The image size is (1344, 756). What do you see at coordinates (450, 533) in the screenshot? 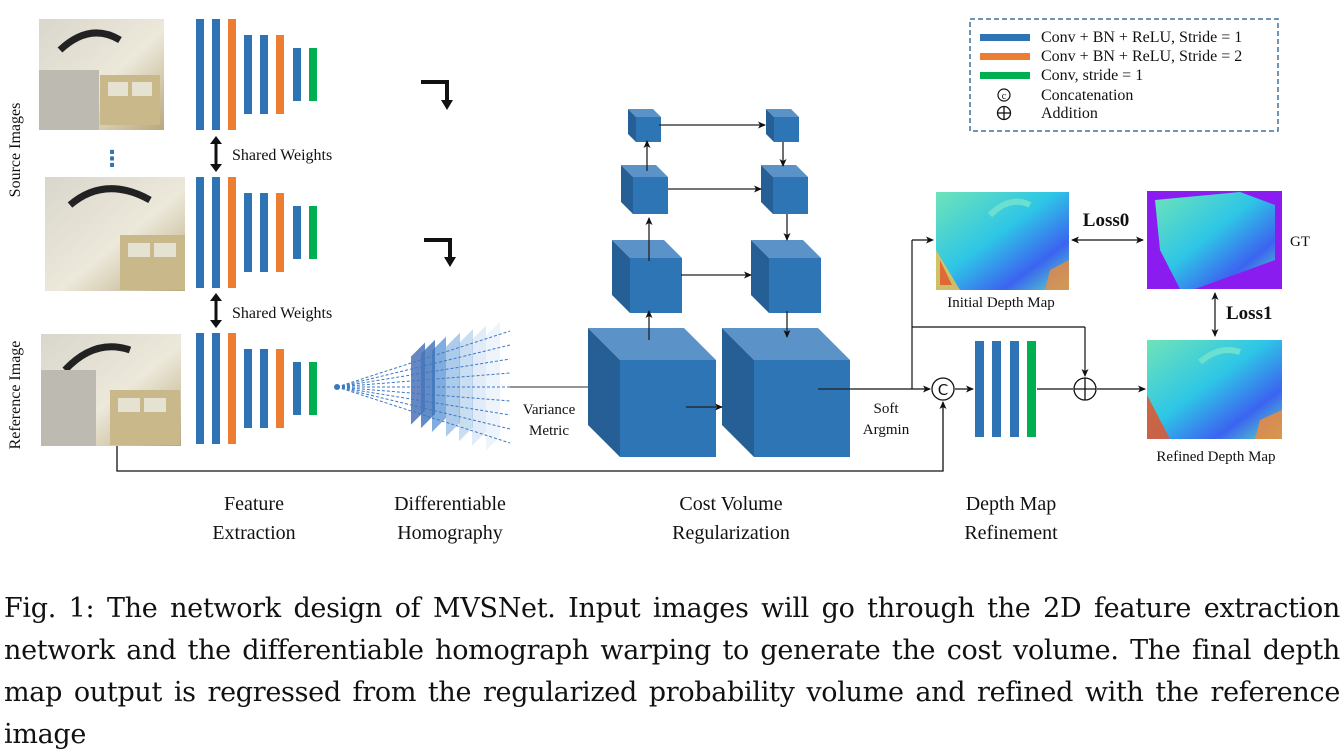
I see `stage-label: Homography` at bounding box center [450, 533].